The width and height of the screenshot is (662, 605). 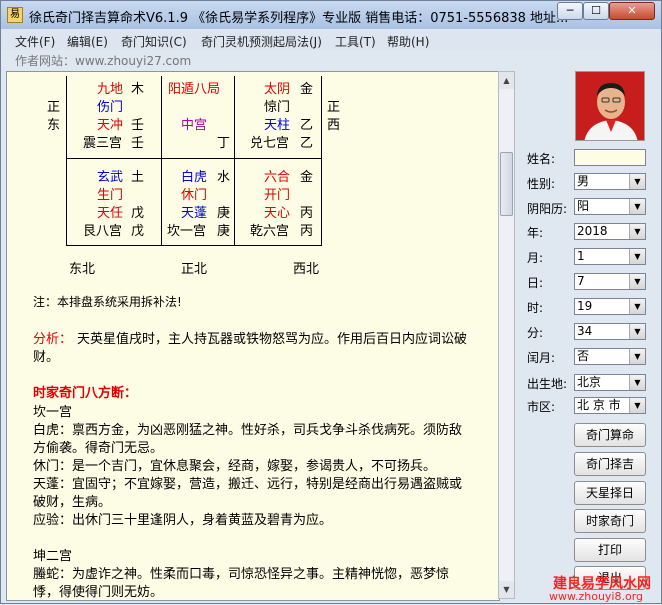 I want to click on gender-select: 男 ▼, so click(x=610, y=181).